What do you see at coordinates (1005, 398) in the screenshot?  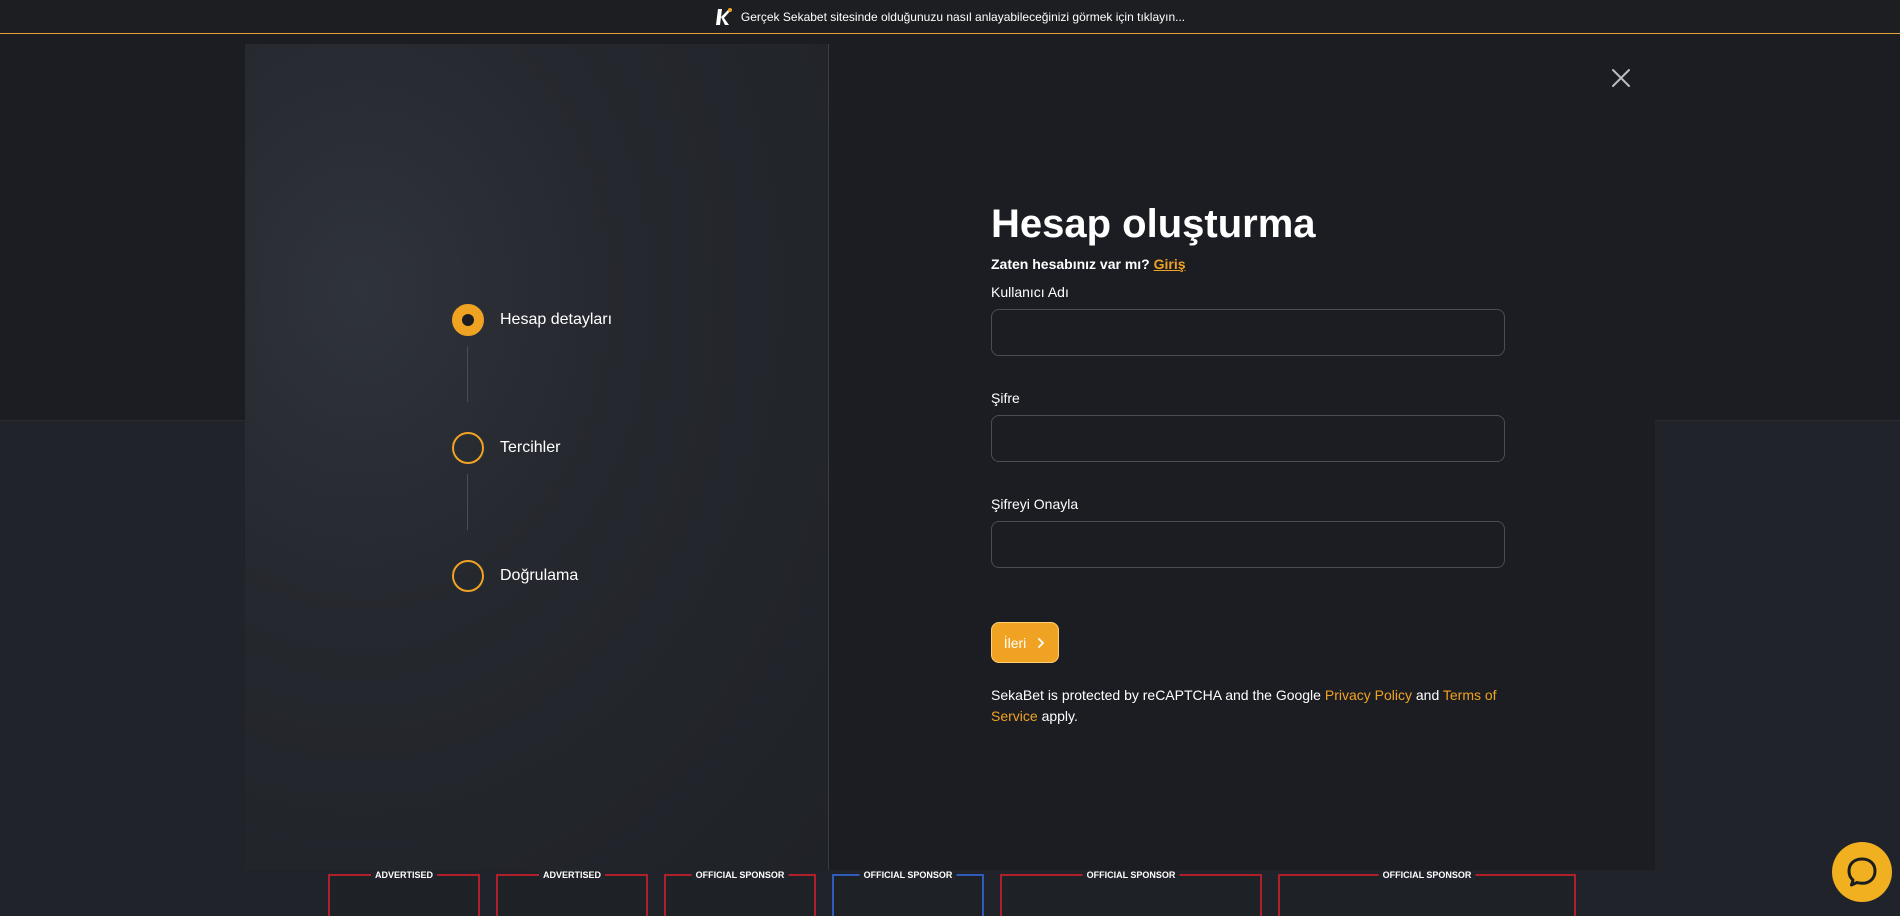 I see `password-label: Şifre` at bounding box center [1005, 398].